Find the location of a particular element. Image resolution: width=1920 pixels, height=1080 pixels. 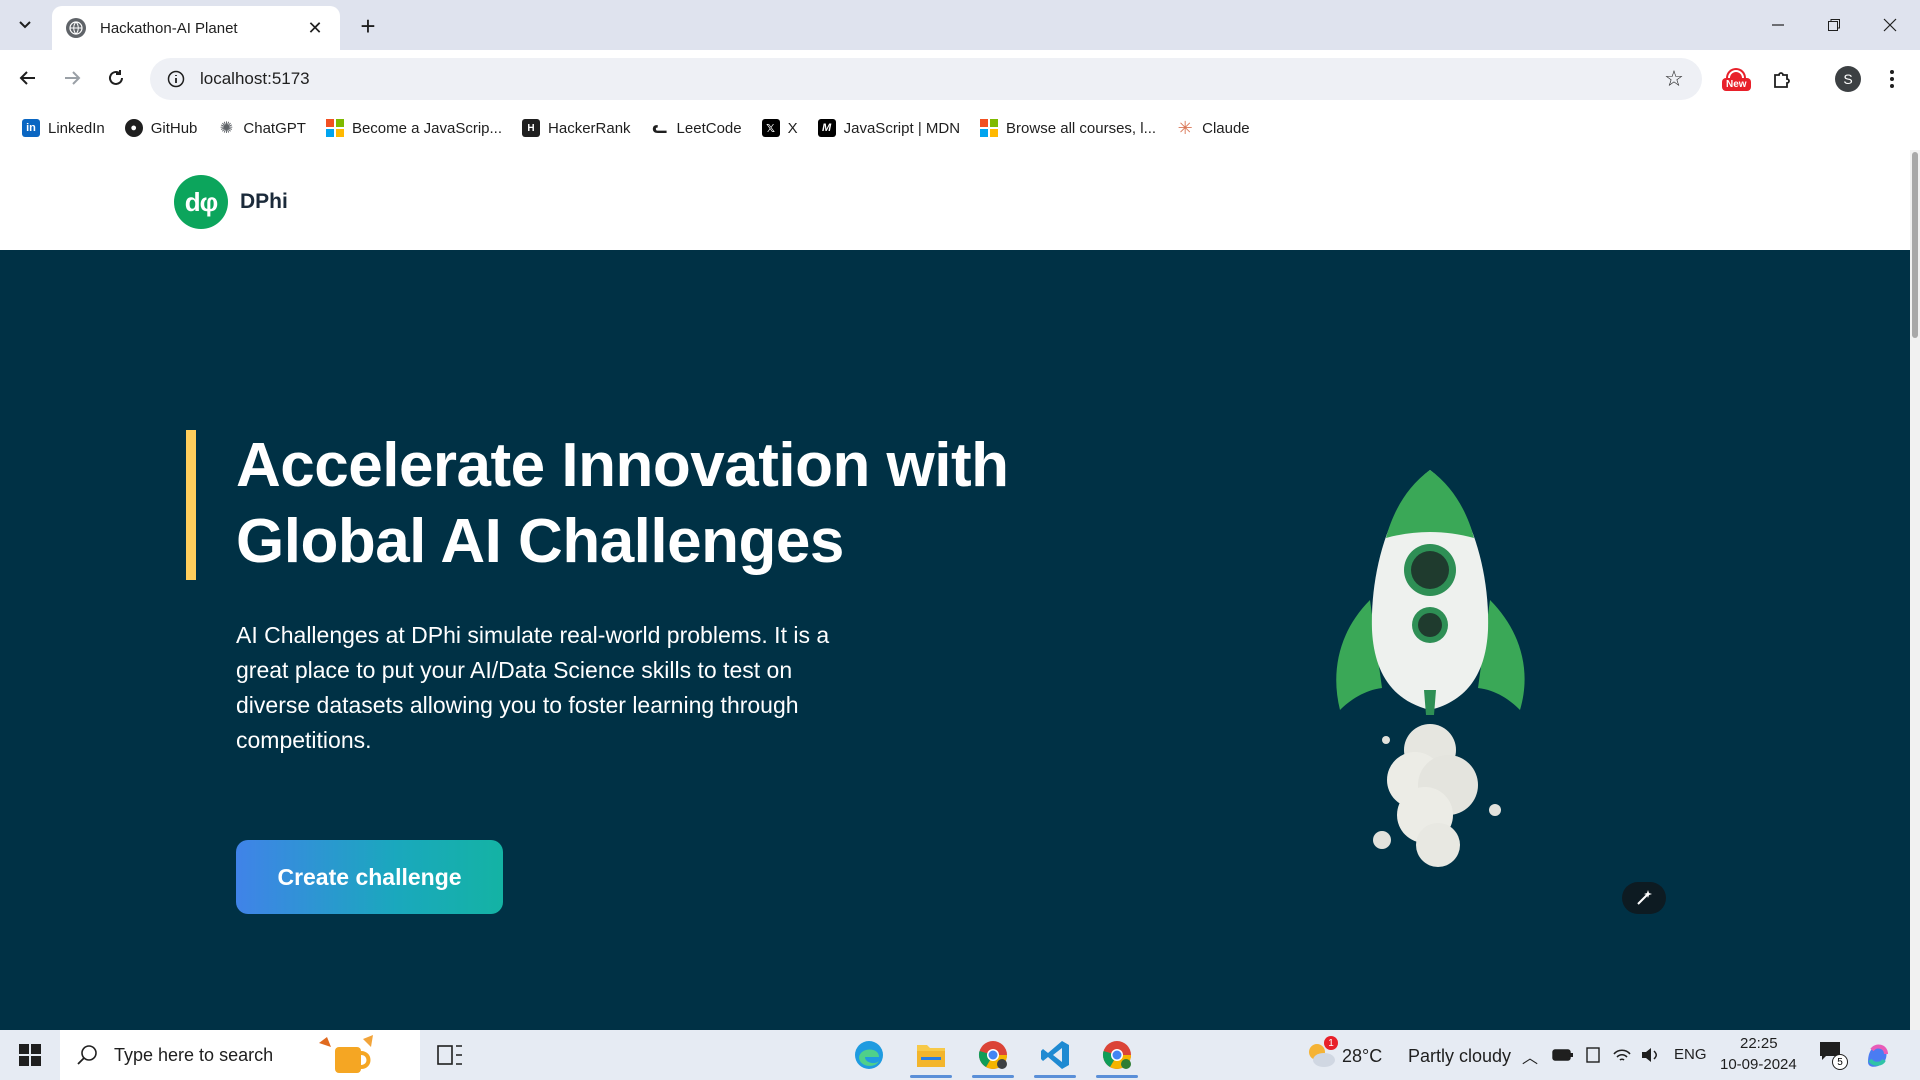

url-text: localhost:5173 is located at coordinates (927, 79).